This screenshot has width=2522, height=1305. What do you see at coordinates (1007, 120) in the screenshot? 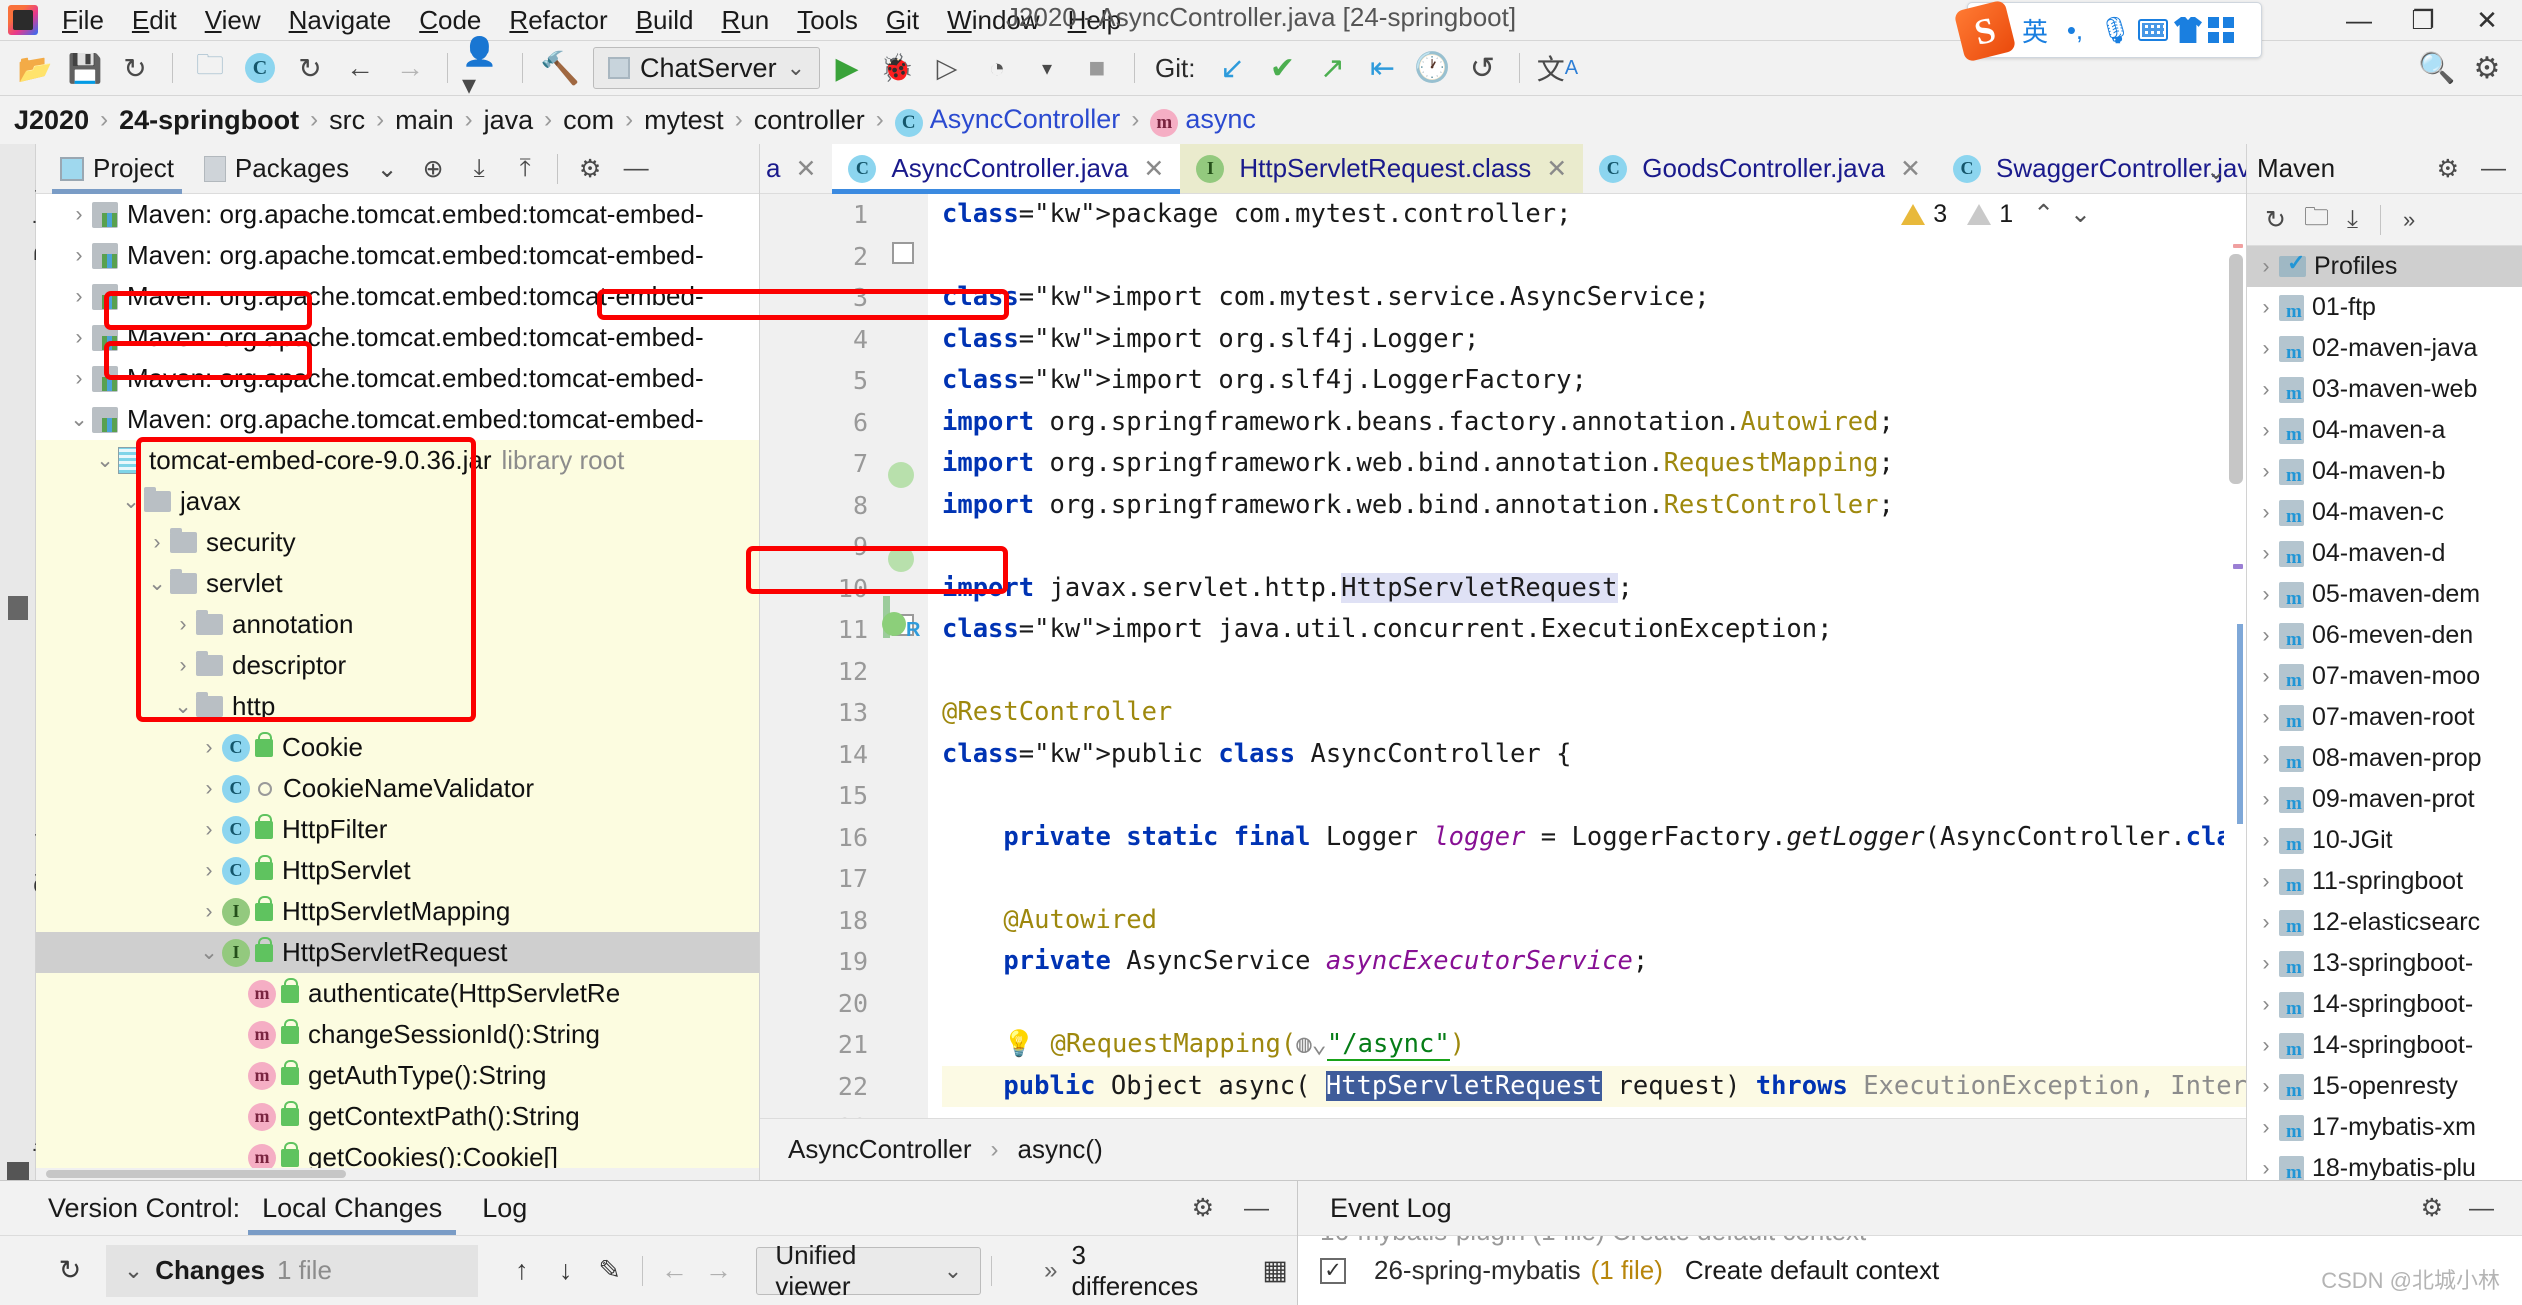
I see `breadcrumb-item-asynccontroller: C AsyncController` at bounding box center [1007, 120].